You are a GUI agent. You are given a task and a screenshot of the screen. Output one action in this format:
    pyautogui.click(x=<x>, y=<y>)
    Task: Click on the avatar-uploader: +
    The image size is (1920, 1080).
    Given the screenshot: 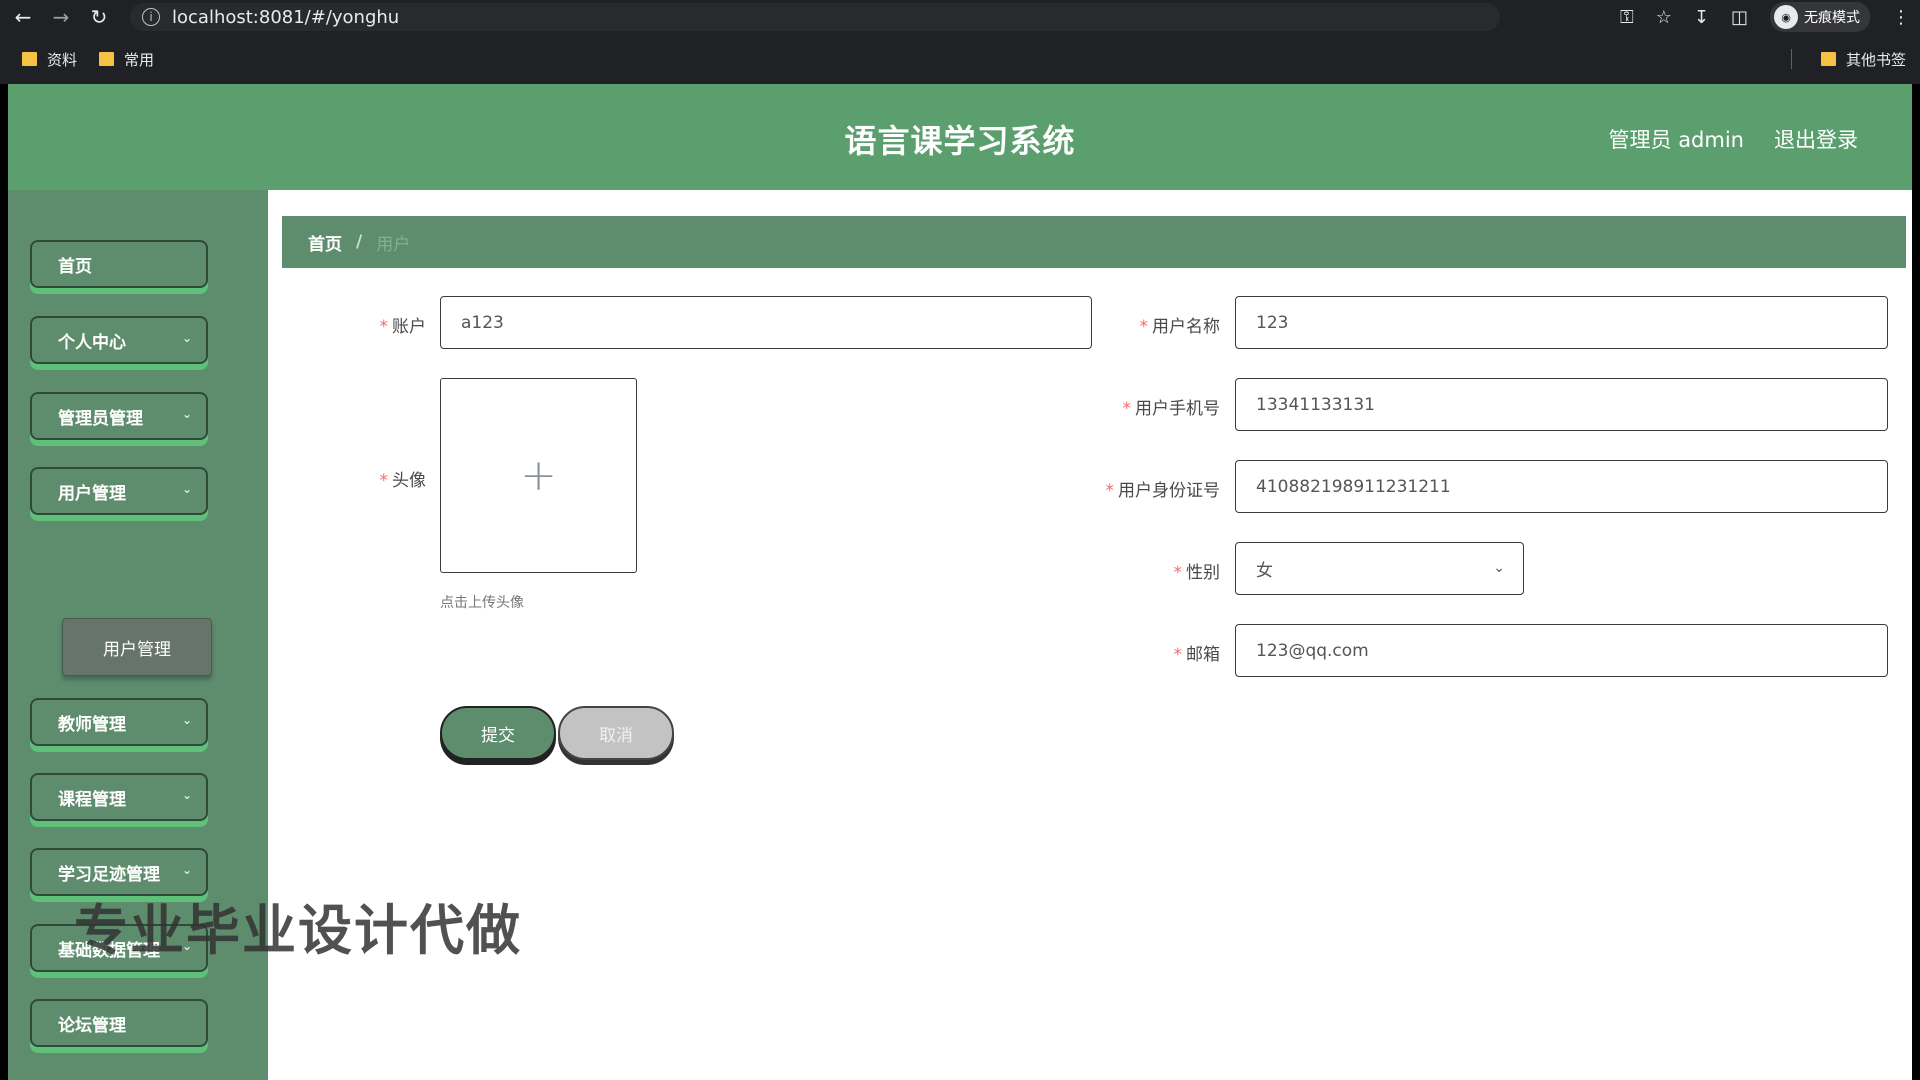 What is the action you would take?
    pyautogui.click(x=538, y=475)
    